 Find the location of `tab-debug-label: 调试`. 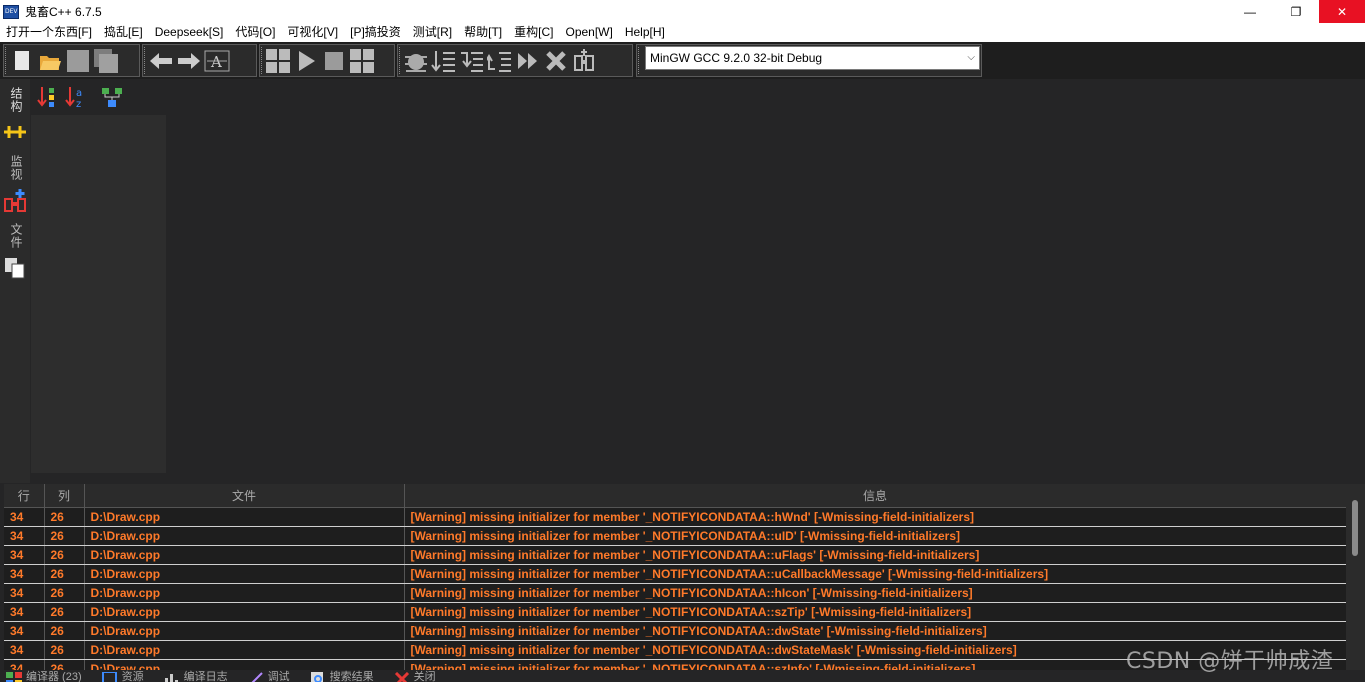

tab-debug-label: 调试 is located at coordinates (278, 676).